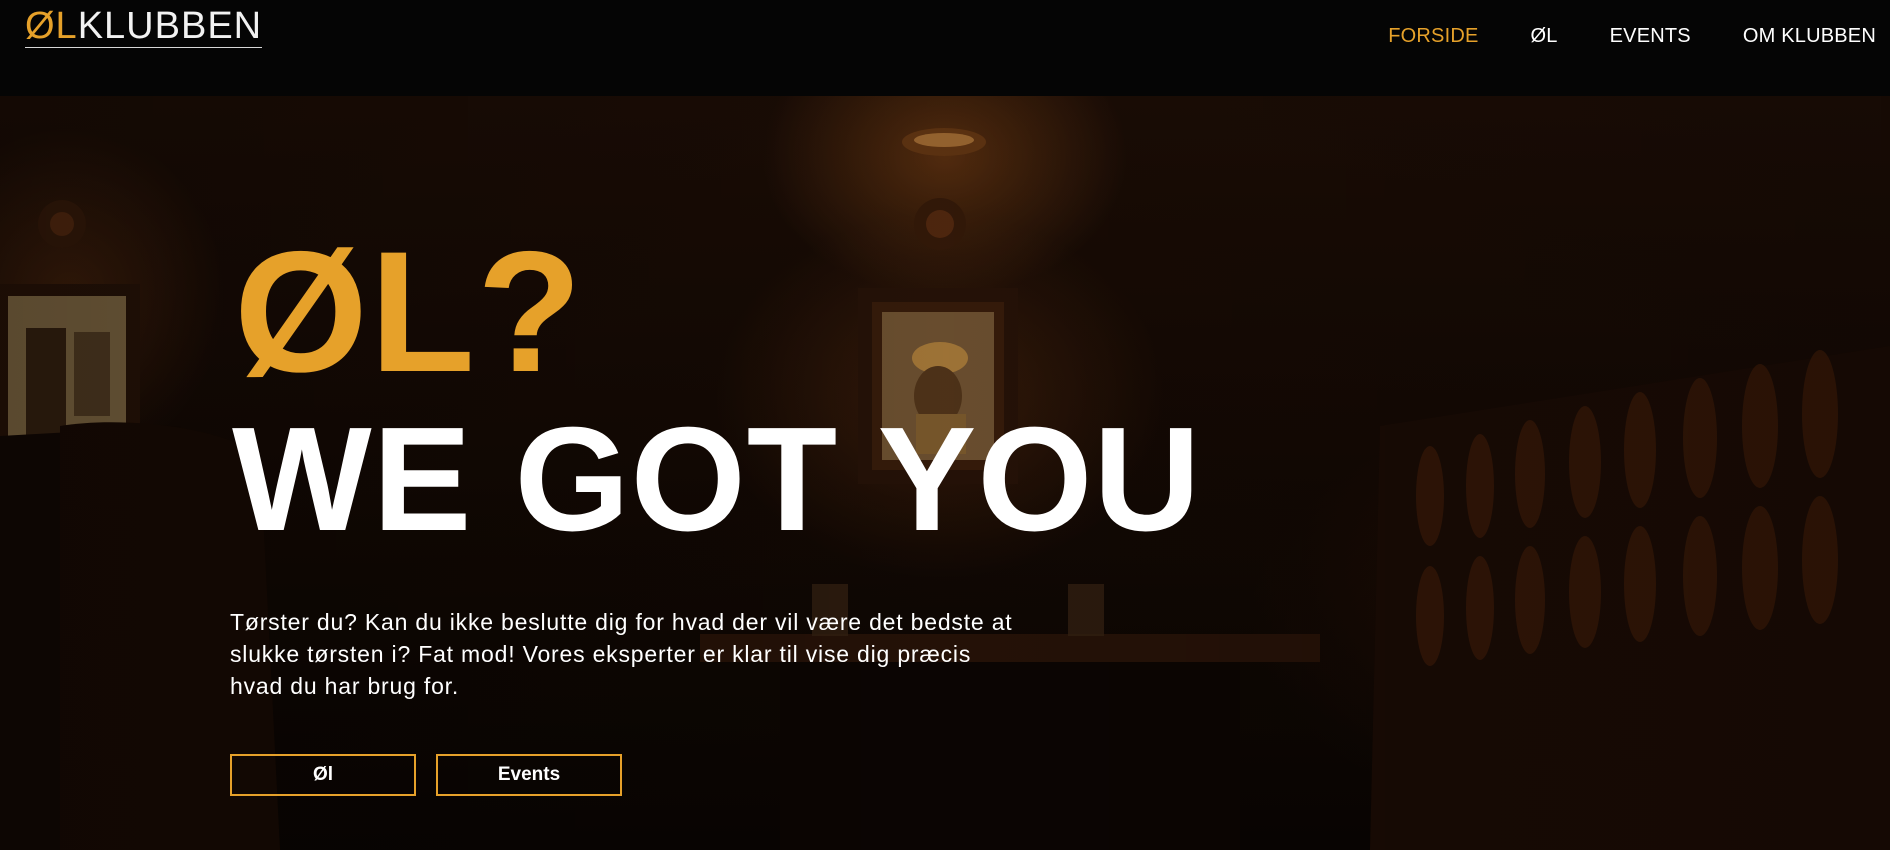 This screenshot has height=850, width=1890. What do you see at coordinates (1650, 36) in the screenshot?
I see `nav-item-events: EVENTS` at bounding box center [1650, 36].